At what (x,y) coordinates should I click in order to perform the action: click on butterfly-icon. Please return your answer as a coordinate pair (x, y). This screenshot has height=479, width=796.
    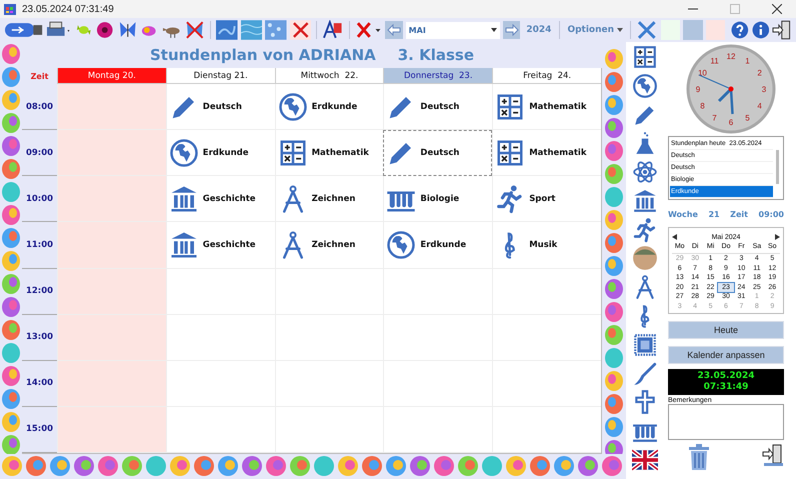
    Looking at the image, I should click on (128, 30).